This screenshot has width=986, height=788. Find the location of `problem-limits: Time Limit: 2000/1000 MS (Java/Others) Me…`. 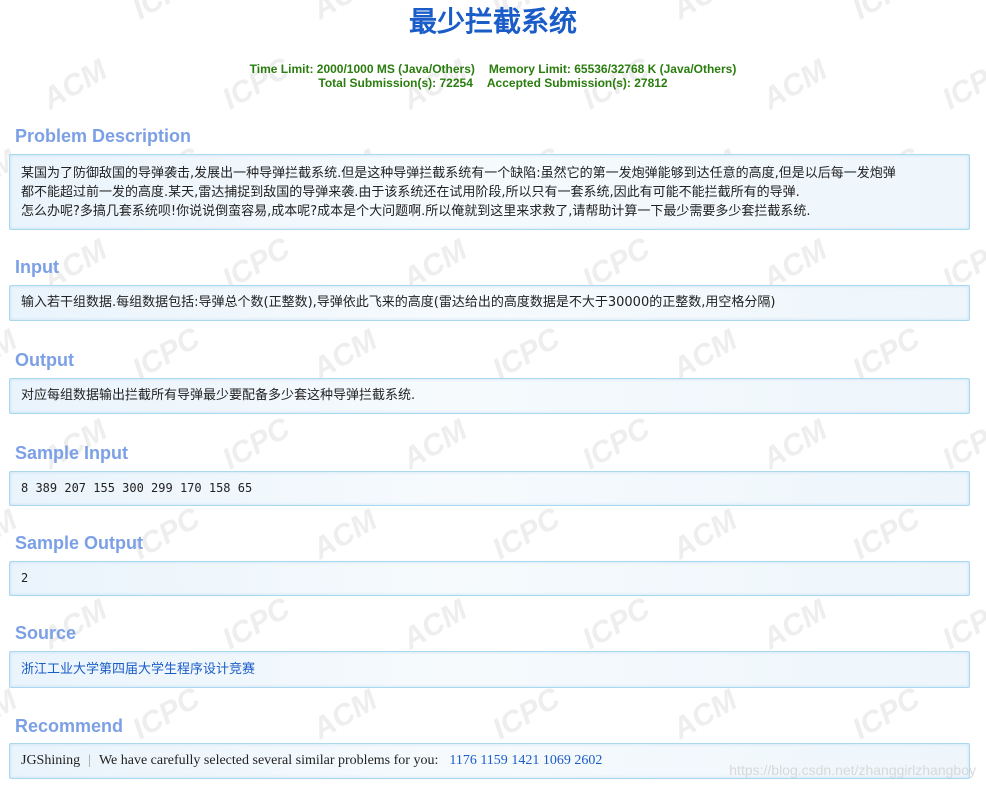

problem-limits: Time Limit: 2000/1000 MS (Java/Others) Me… is located at coordinates (493, 76).